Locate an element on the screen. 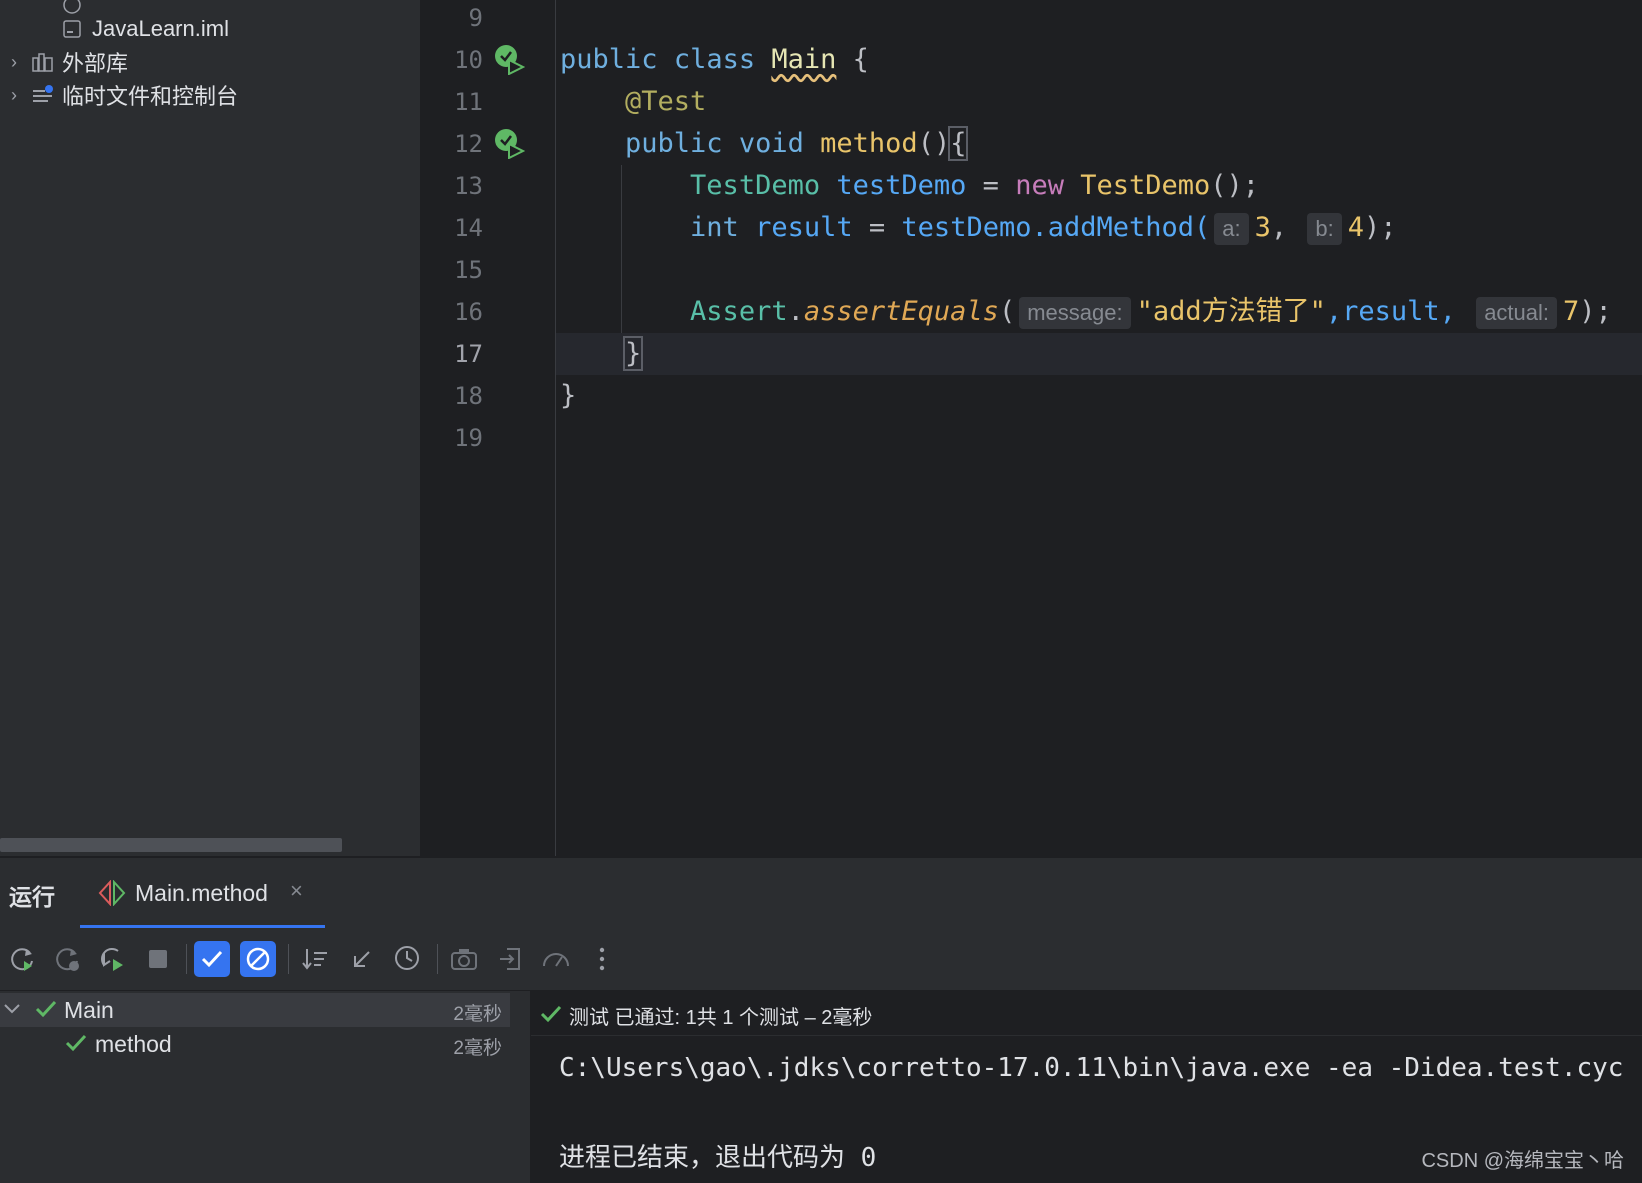 The width and height of the screenshot is (1642, 1183). line-number: 12 is located at coordinates (468, 144).